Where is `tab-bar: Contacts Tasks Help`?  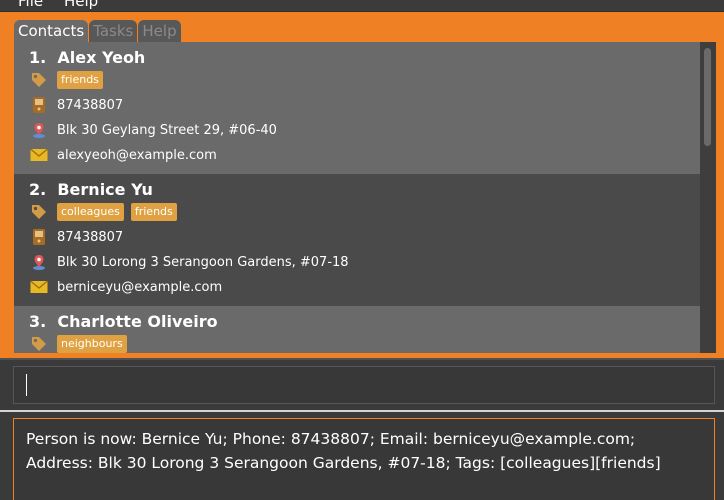
tab-bar: Contacts Tasks Help is located at coordinates (97, 31).